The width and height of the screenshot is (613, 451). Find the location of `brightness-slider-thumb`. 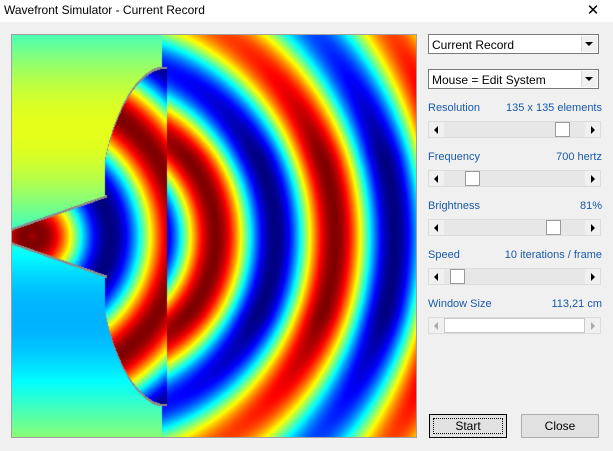

brightness-slider-thumb is located at coordinates (554, 227).